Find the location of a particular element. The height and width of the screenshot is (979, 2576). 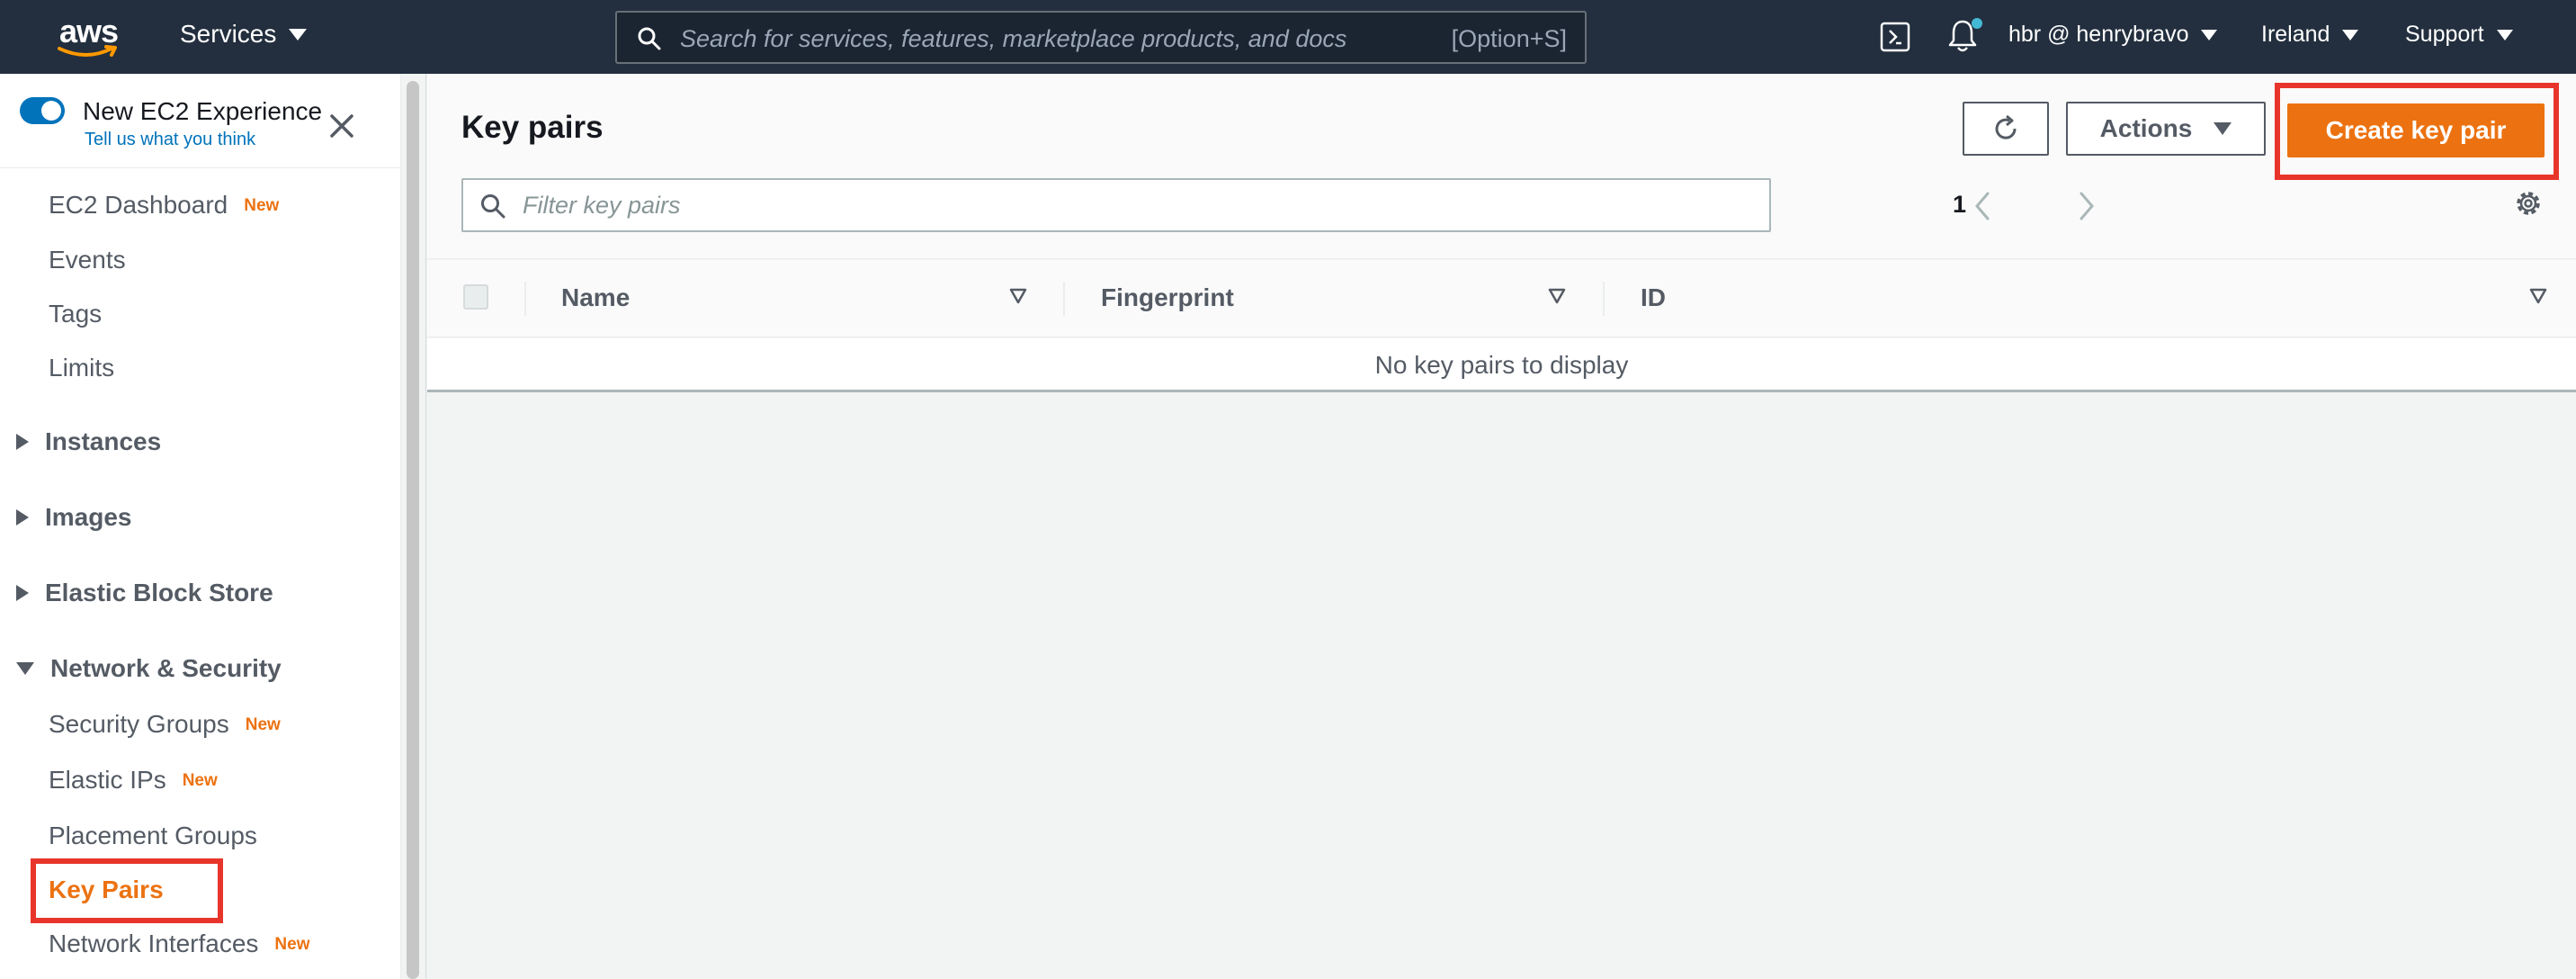

search-shortcut-hint: [Option+S] is located at coordinates (1509, 38).